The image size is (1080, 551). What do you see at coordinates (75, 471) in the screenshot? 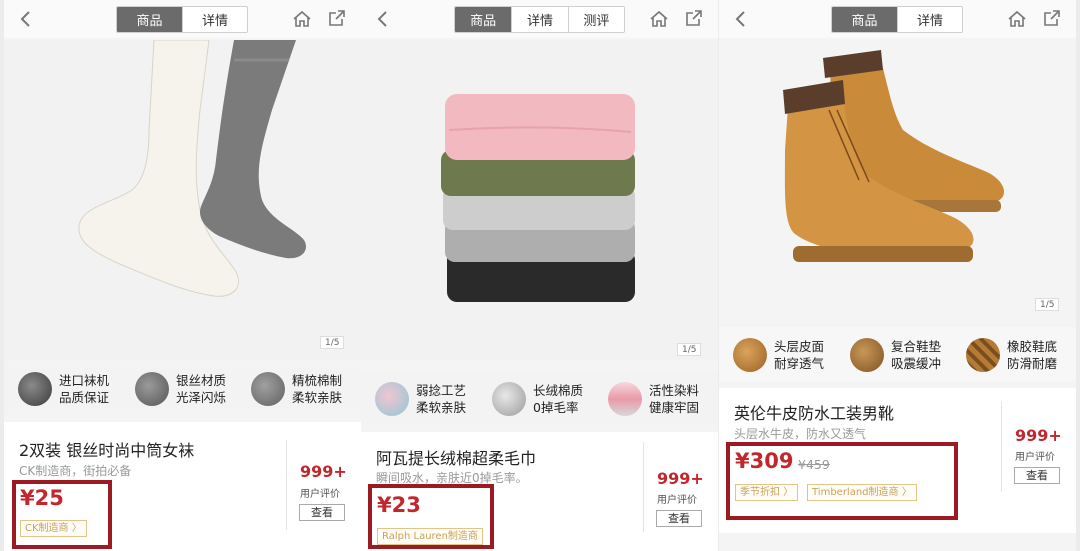
I see `product-subtitle: CK制造商，街拍必备` at bounding box center [75, 471].